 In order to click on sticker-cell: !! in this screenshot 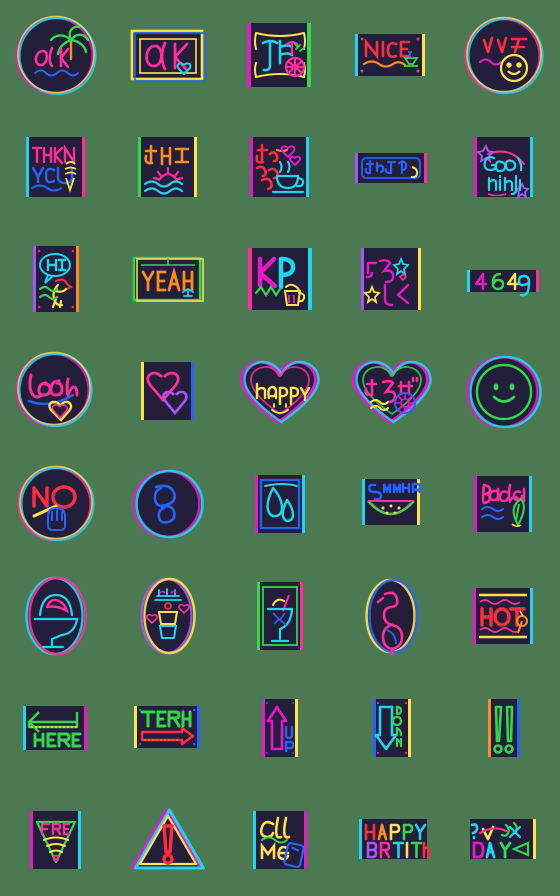, I will do `click(504, 728)`.